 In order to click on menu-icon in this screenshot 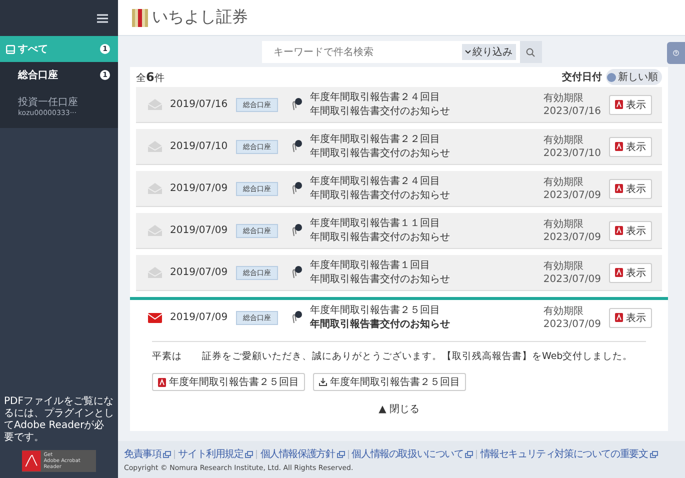, I will do `click(102, 18)`.